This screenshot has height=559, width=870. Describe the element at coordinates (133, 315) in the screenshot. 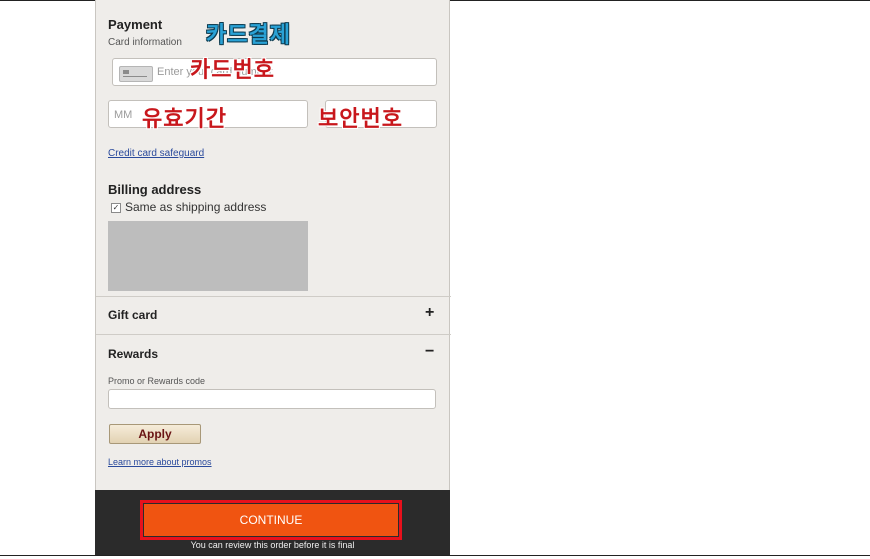

I see `gift-card-title: Gift card` at that location.